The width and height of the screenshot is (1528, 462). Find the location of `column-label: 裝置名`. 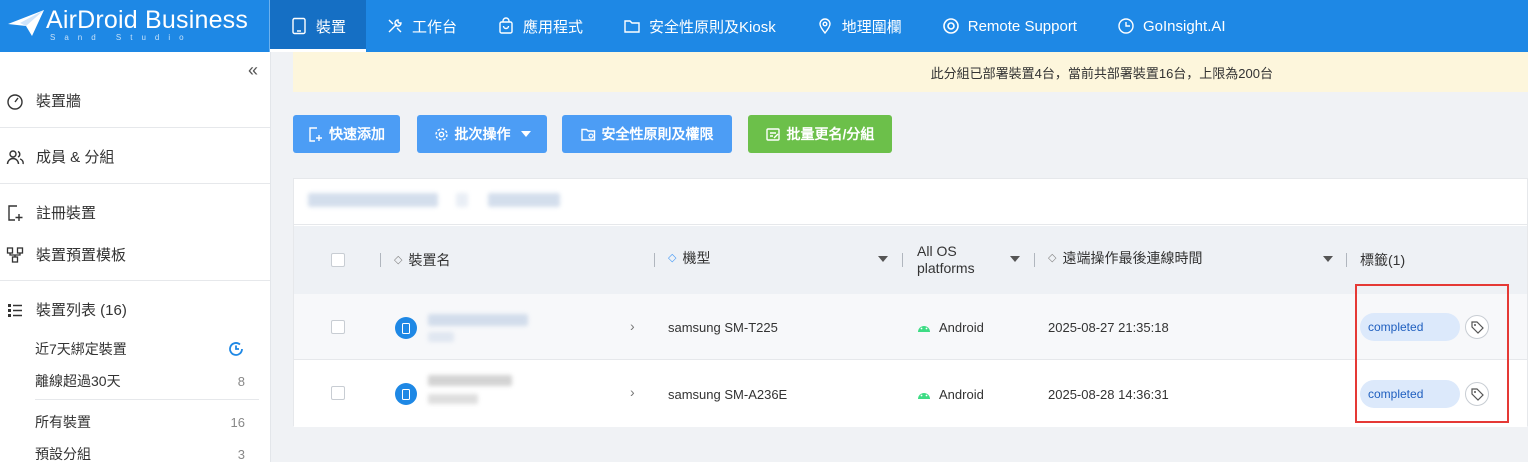

column-label: 裝置名 is located at coordinates (429, 260).